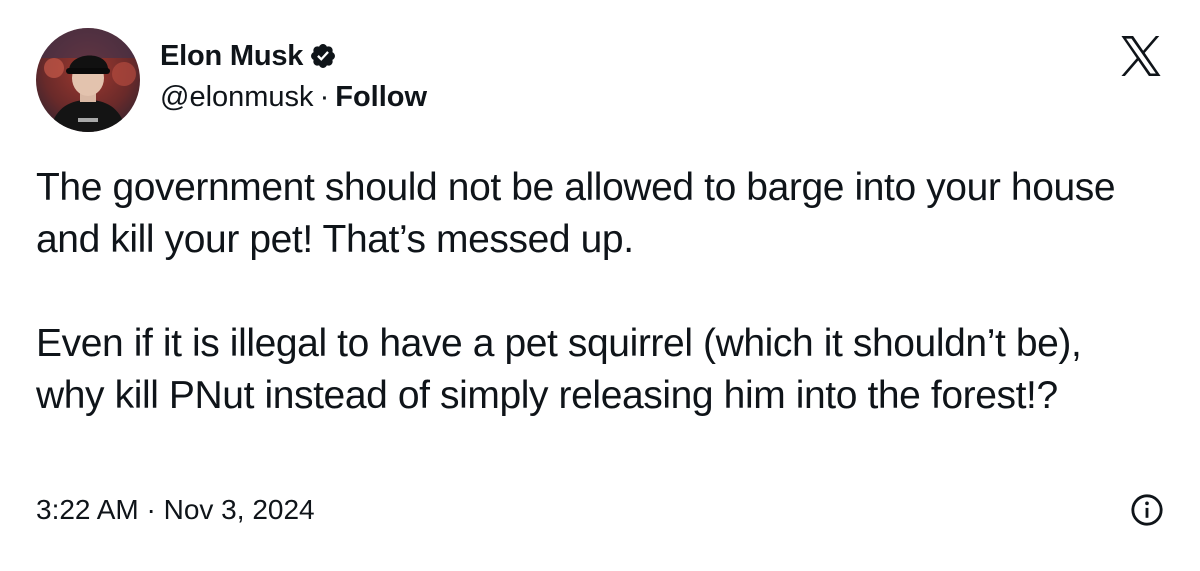  I want to click on tweet-timestamp: 3:22 AM · Nov 3, 2024, so click(175, 510).